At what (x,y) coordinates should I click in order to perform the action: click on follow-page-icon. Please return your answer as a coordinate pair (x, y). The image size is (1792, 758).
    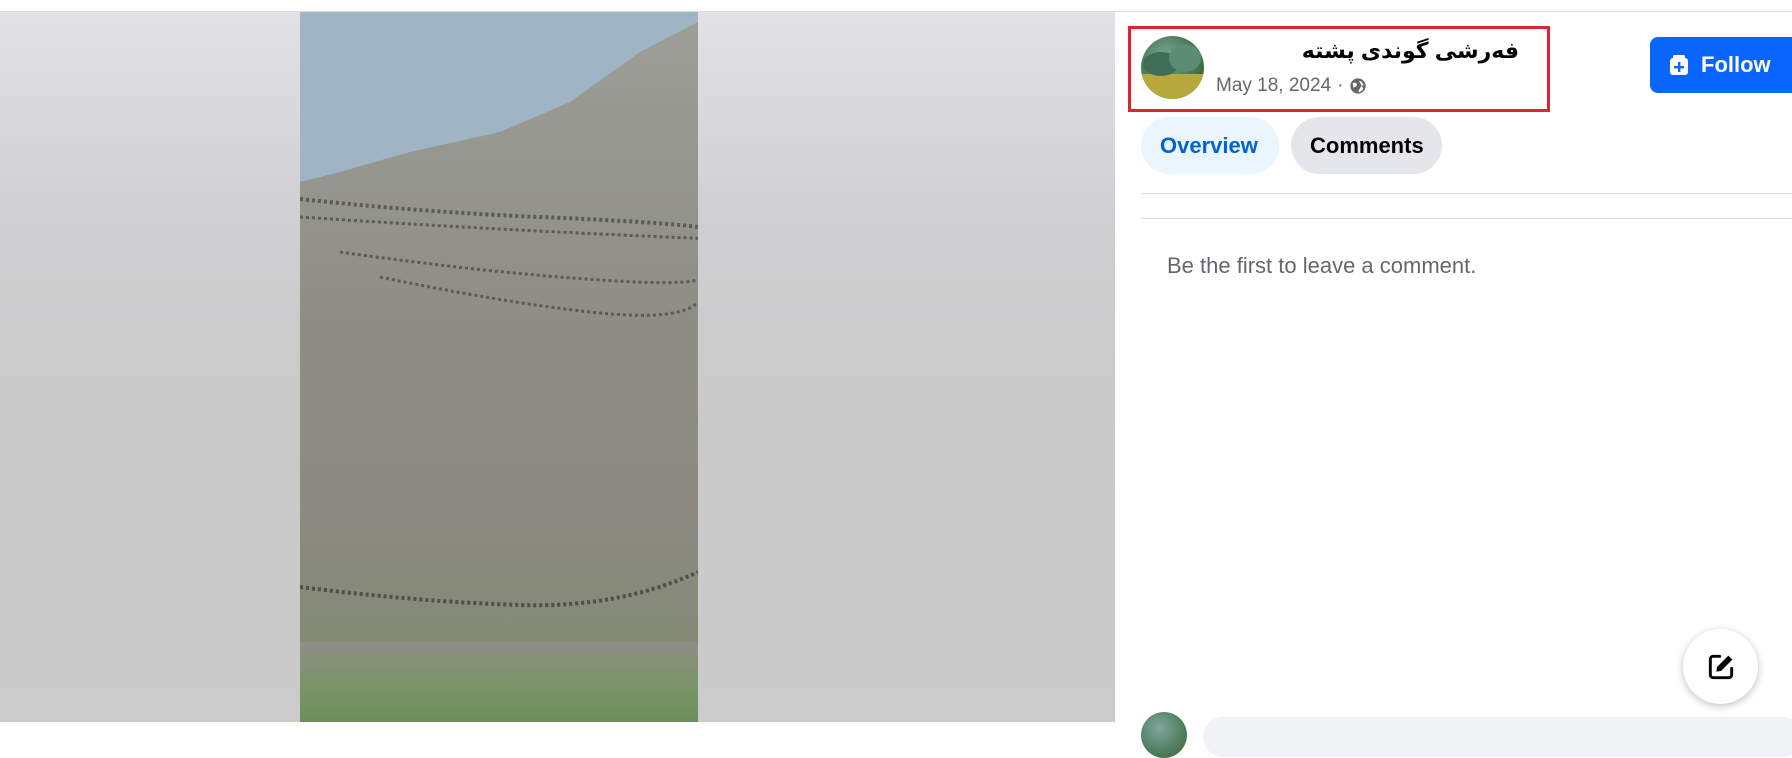
    Looking at the image, I should click on (1679, 65).